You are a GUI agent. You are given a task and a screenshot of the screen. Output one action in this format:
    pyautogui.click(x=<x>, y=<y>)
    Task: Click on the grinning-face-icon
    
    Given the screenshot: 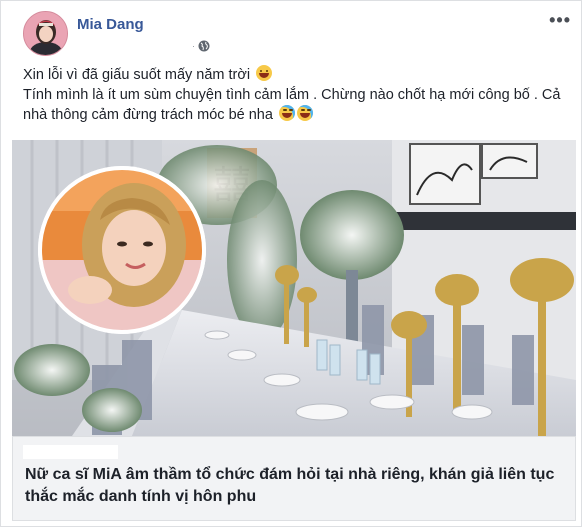 What is the action you would take?
    pyautogui.click(x=264, y=73)
    